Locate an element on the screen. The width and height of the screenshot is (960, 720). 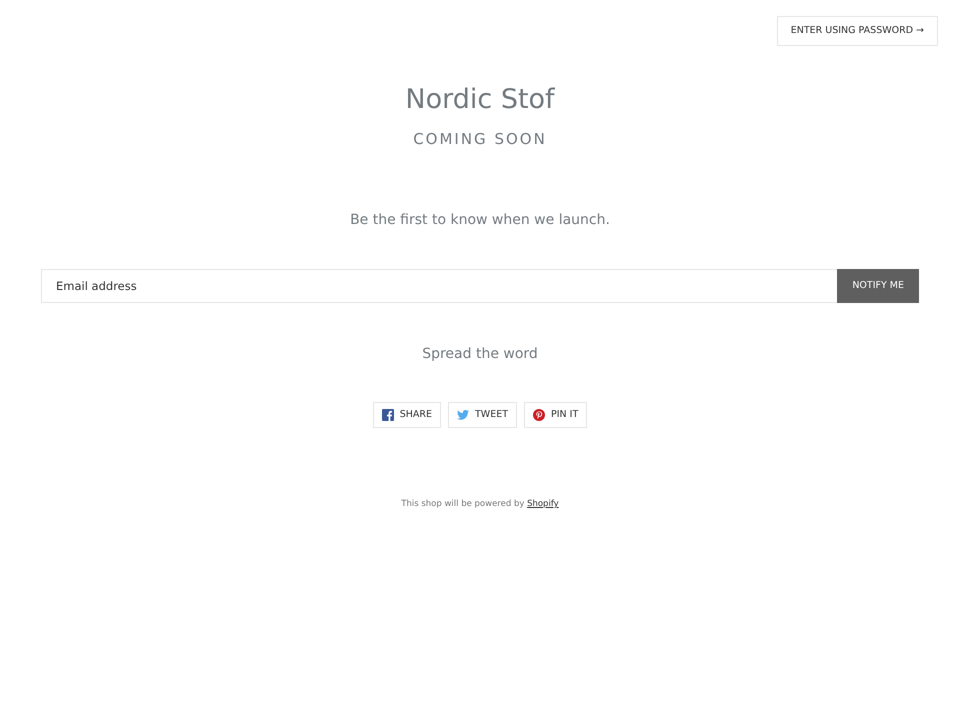
pinterest-icon is located at coordinates (539, 415).